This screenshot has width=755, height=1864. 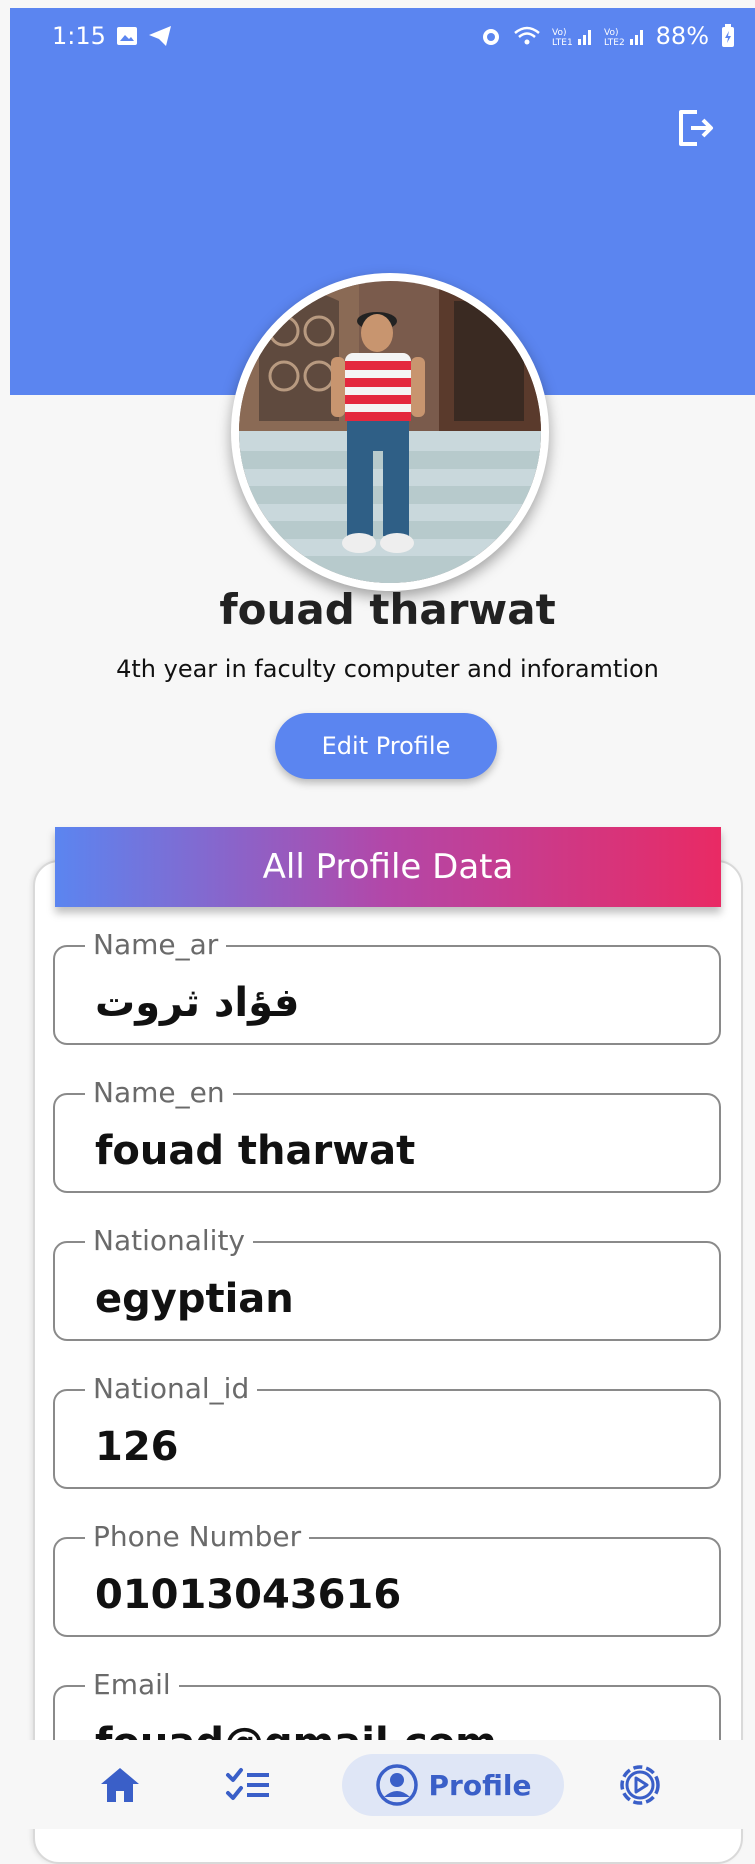 What do you see at coordinates (132, 1685) in the screenshot?
I see `field-label: Email` at bounding box center [132, 1685].